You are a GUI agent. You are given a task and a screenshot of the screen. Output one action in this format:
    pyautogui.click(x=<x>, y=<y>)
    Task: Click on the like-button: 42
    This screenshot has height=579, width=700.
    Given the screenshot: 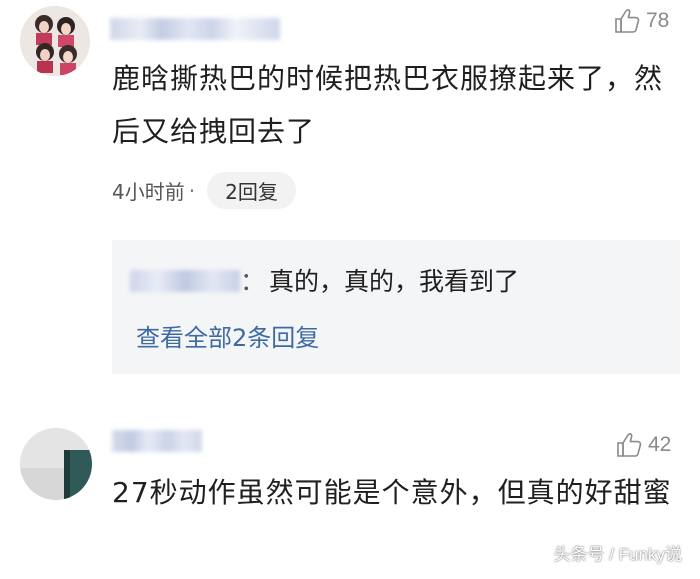 What is the action you would take?
    pyautogui.click(x=642, y=445)
    